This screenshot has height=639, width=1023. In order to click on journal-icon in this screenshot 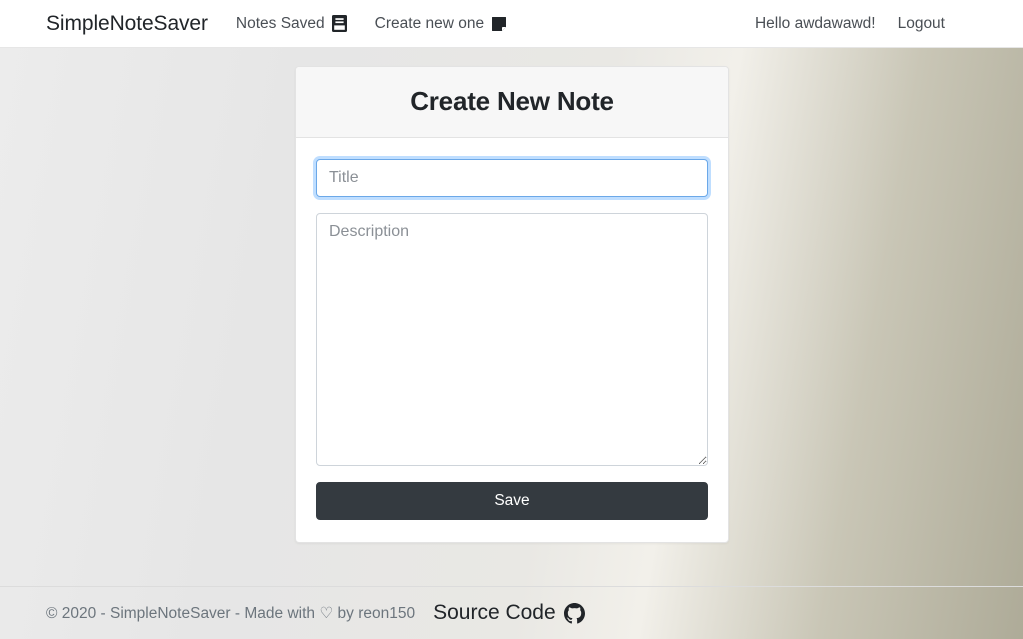, I will do `click(339, 23)`.